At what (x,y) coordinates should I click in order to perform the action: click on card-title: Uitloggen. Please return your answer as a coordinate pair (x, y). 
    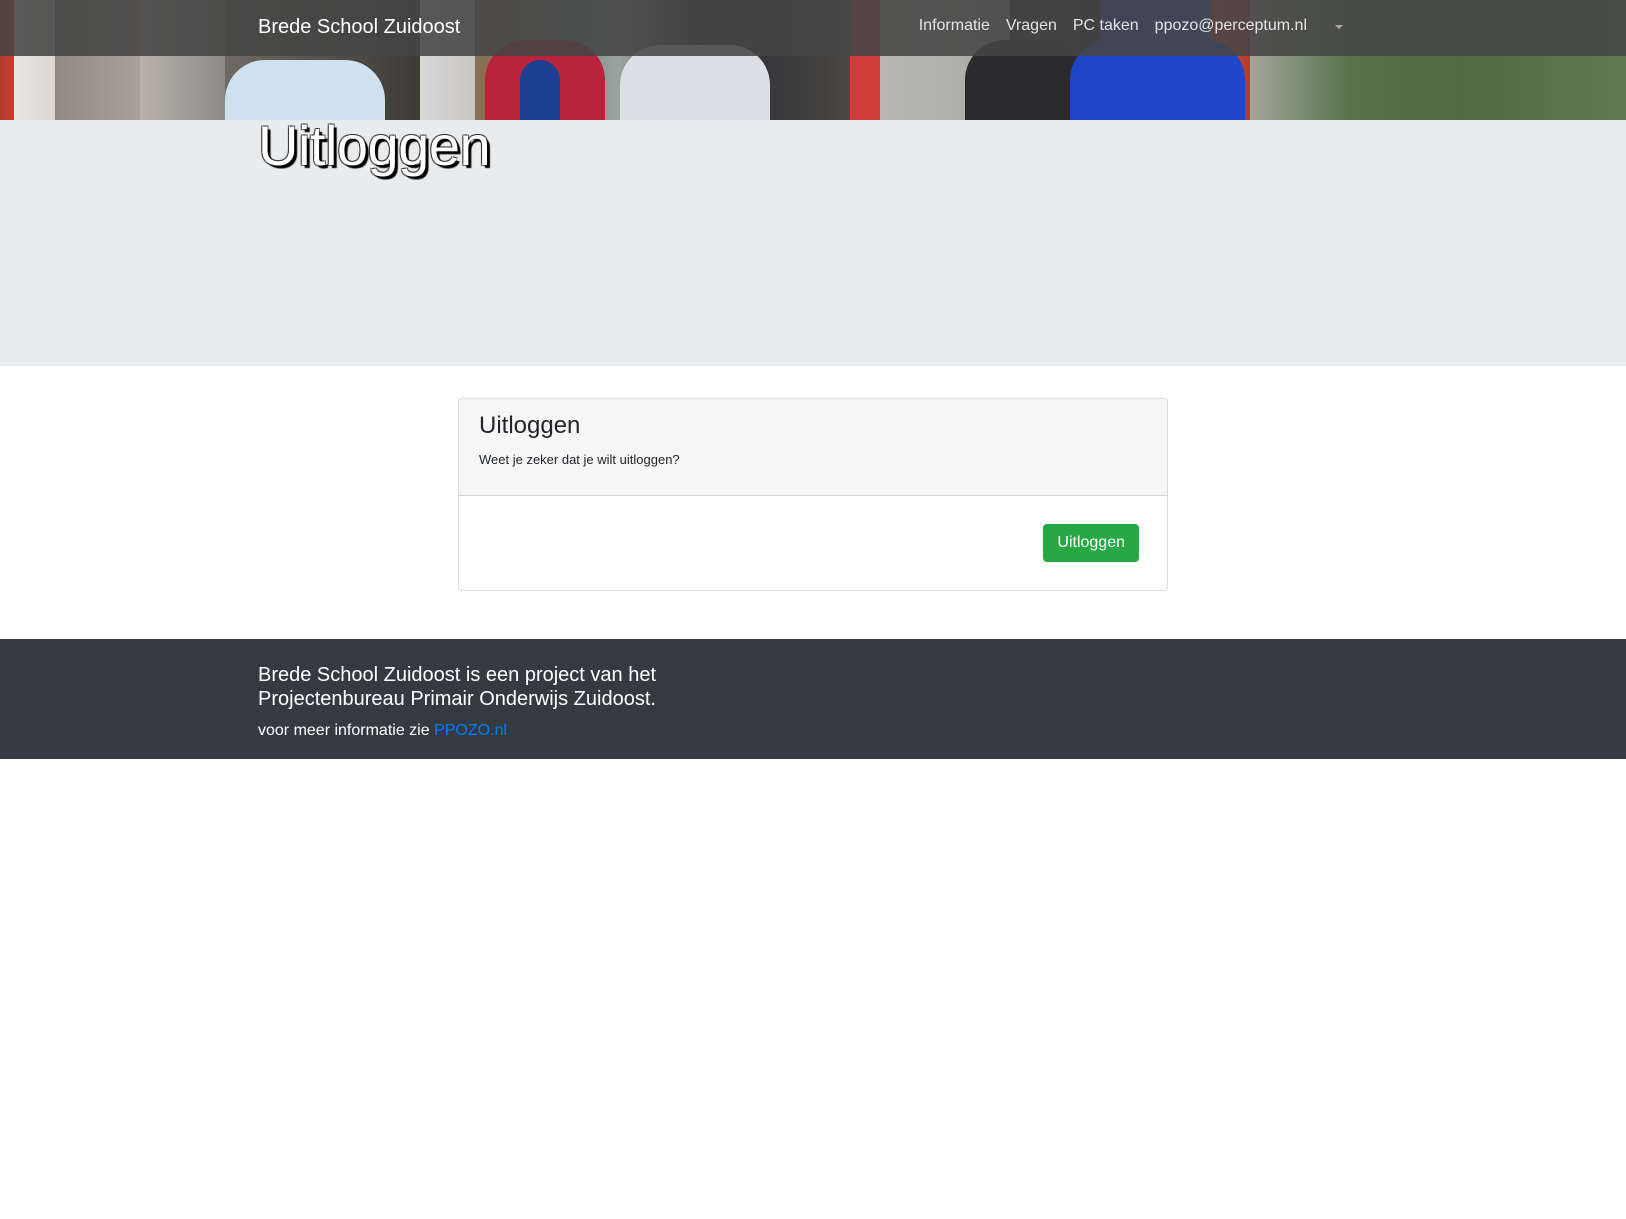
    Looking at the image, I should click on (530, 425).